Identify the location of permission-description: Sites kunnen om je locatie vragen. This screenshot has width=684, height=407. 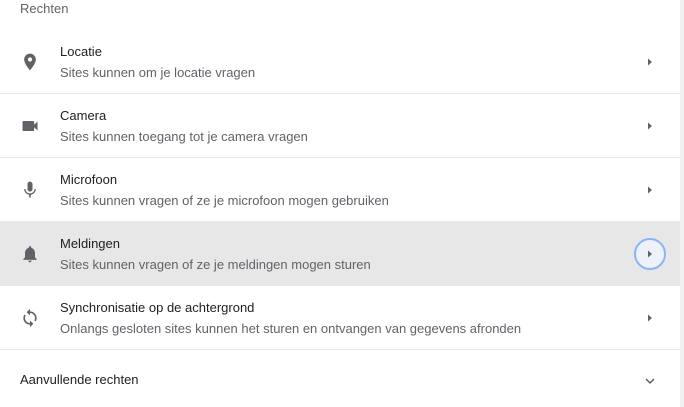
(158, 72).